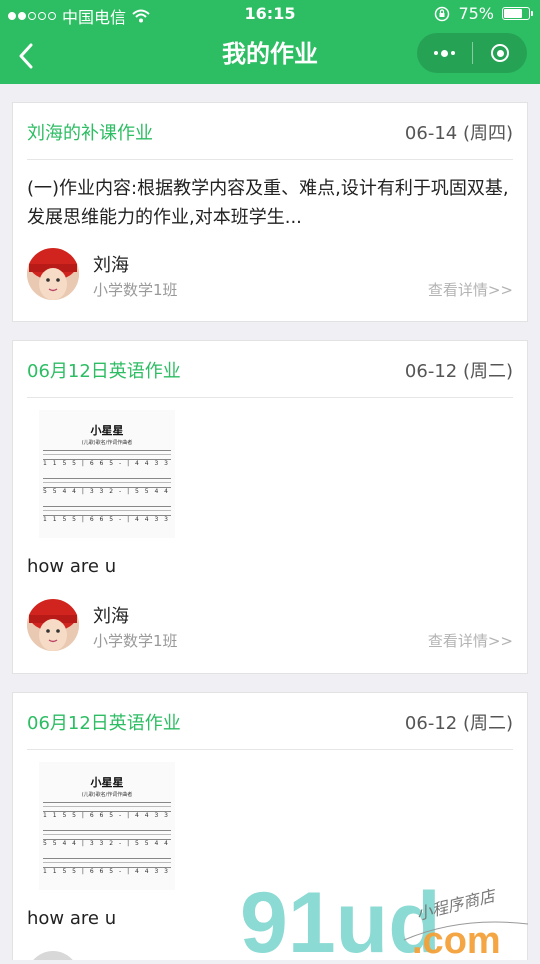  I want to click on target-icon, so click(500, 53).